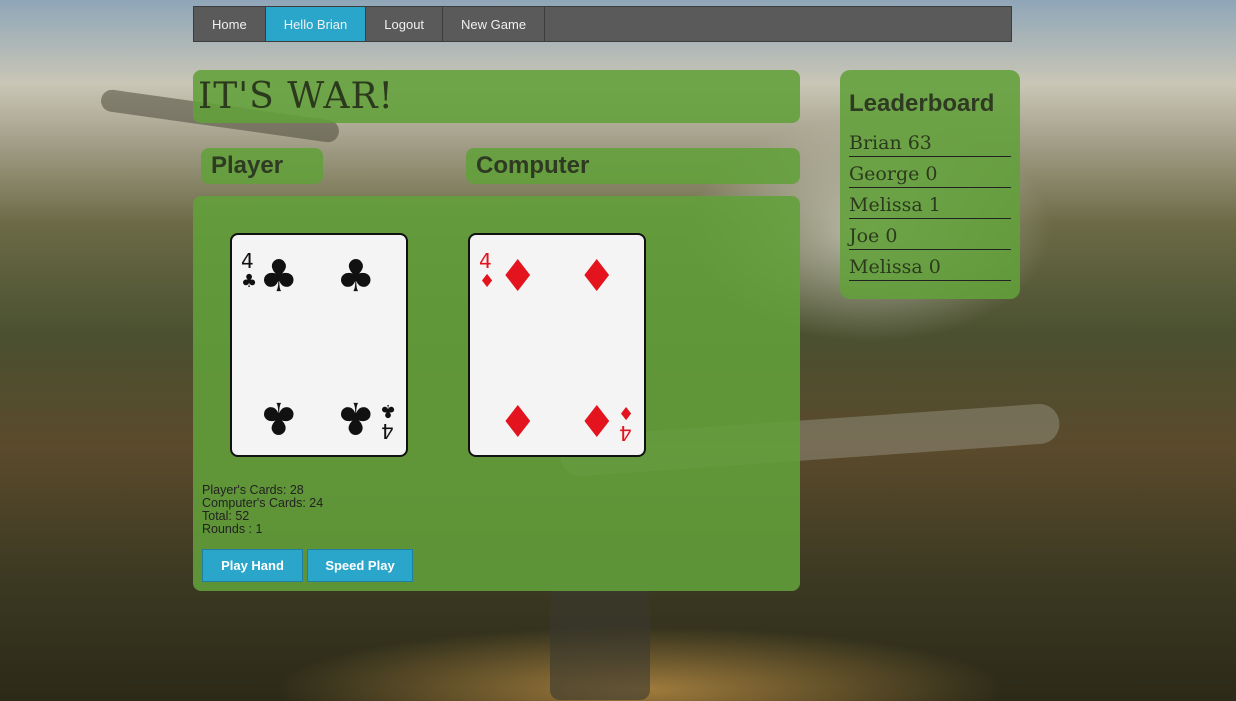 The image size is (1236, 701). Describe the element at coordinates (864, 236) in the screenshot. I see `leaderboard-name: Joe` at that location.